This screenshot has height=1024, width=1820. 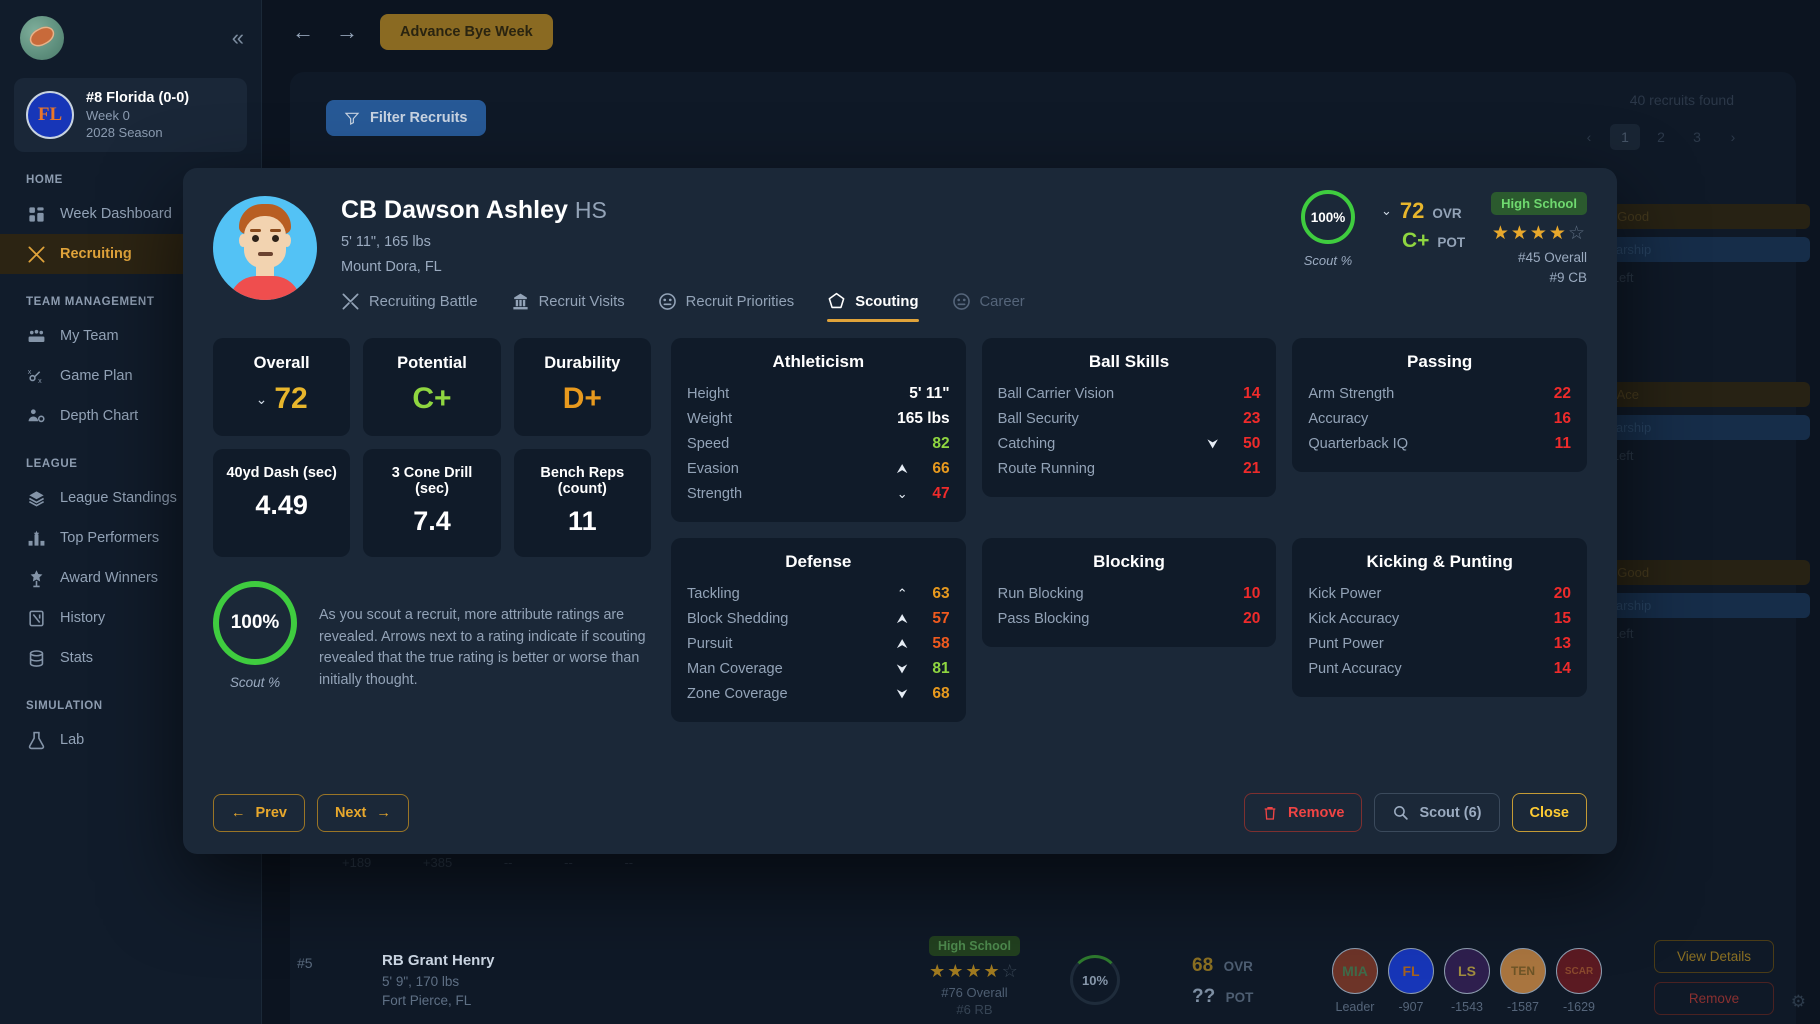 I want to click on sidebar-label-stats: Stats, so click(x=77, y=658).